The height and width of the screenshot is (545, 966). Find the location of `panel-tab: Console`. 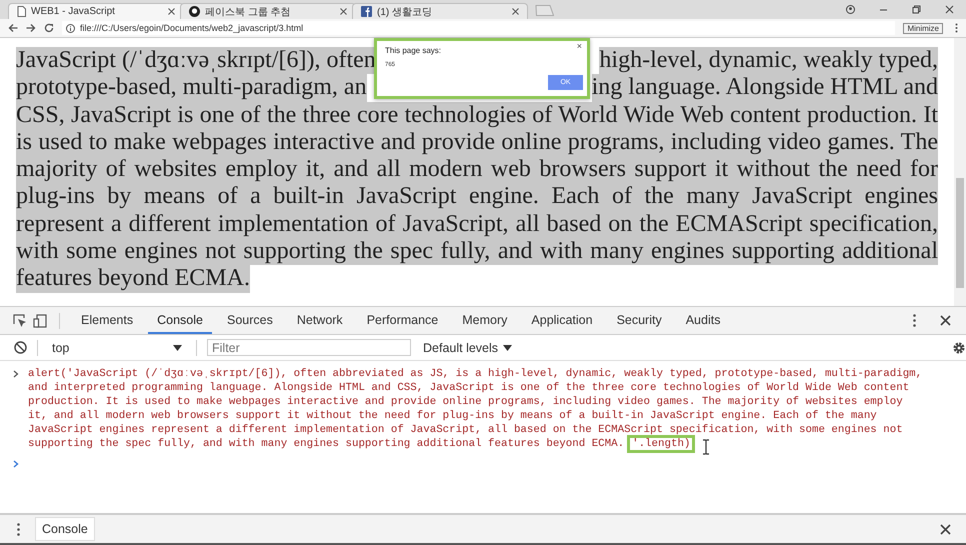

panel-tab: Console is located at coordinates (180, 320).